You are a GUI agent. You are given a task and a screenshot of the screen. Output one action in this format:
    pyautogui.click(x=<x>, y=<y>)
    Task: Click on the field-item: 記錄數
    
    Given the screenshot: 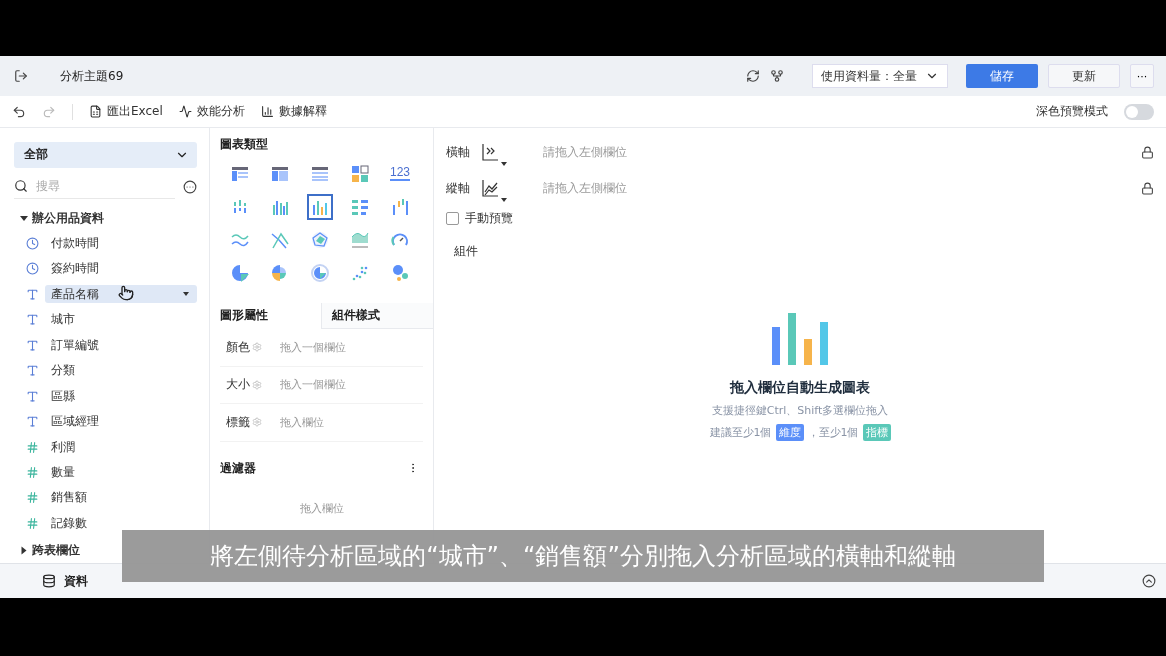 What is the action you would take?
    pyautogui.click(x=121, y=523)
    